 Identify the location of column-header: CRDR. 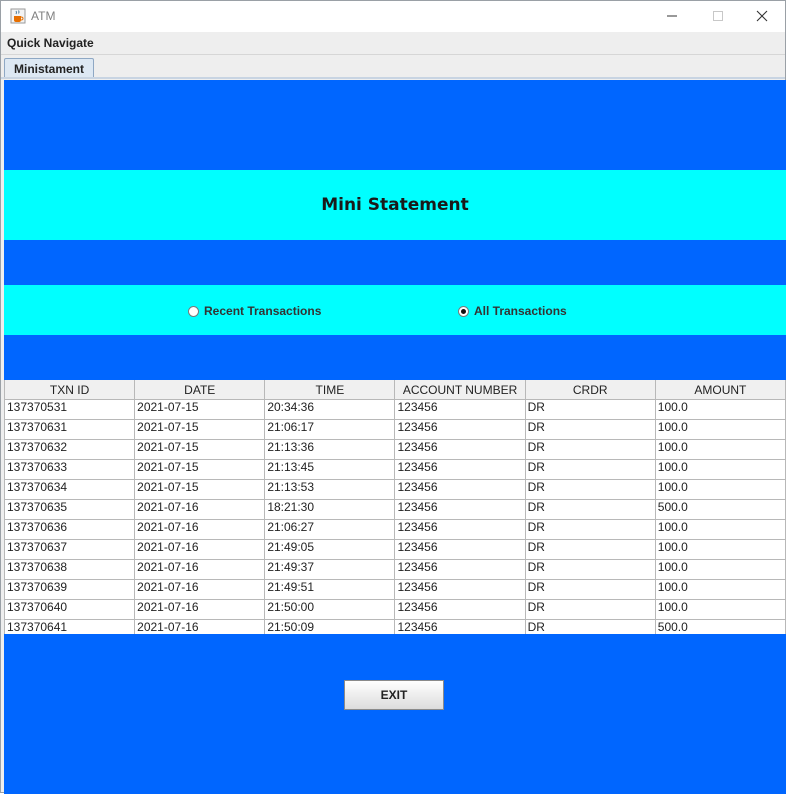
(590, 390).